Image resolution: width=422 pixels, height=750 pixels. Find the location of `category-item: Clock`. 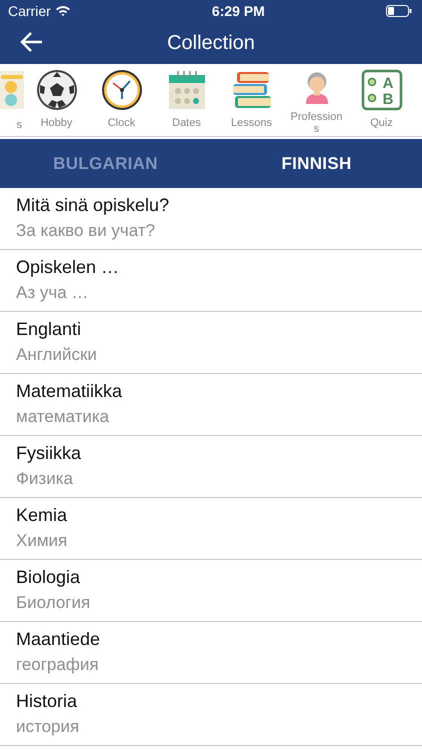

category-item: Clock is located at coordinates (121, 100).